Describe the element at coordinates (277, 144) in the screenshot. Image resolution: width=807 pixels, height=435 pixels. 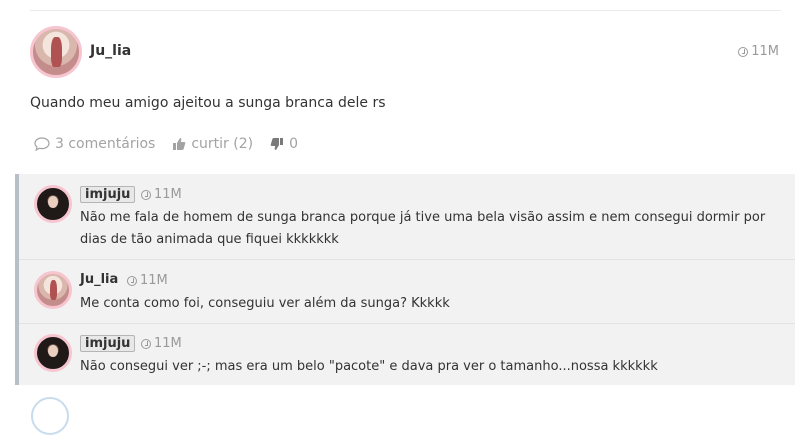
I see `thumbs-down-icon` at that location.